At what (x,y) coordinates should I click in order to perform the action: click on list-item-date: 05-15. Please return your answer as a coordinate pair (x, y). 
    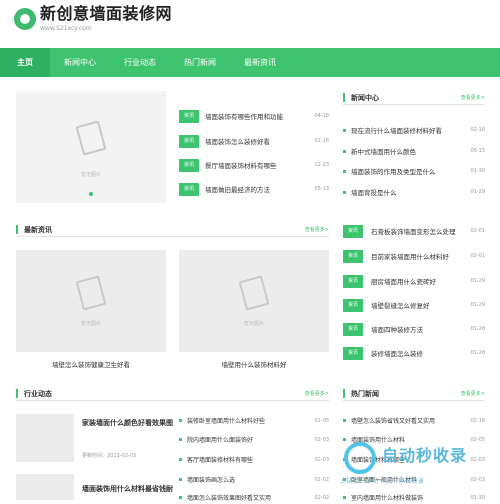
    Looking at the image, I should click on (477, 151).